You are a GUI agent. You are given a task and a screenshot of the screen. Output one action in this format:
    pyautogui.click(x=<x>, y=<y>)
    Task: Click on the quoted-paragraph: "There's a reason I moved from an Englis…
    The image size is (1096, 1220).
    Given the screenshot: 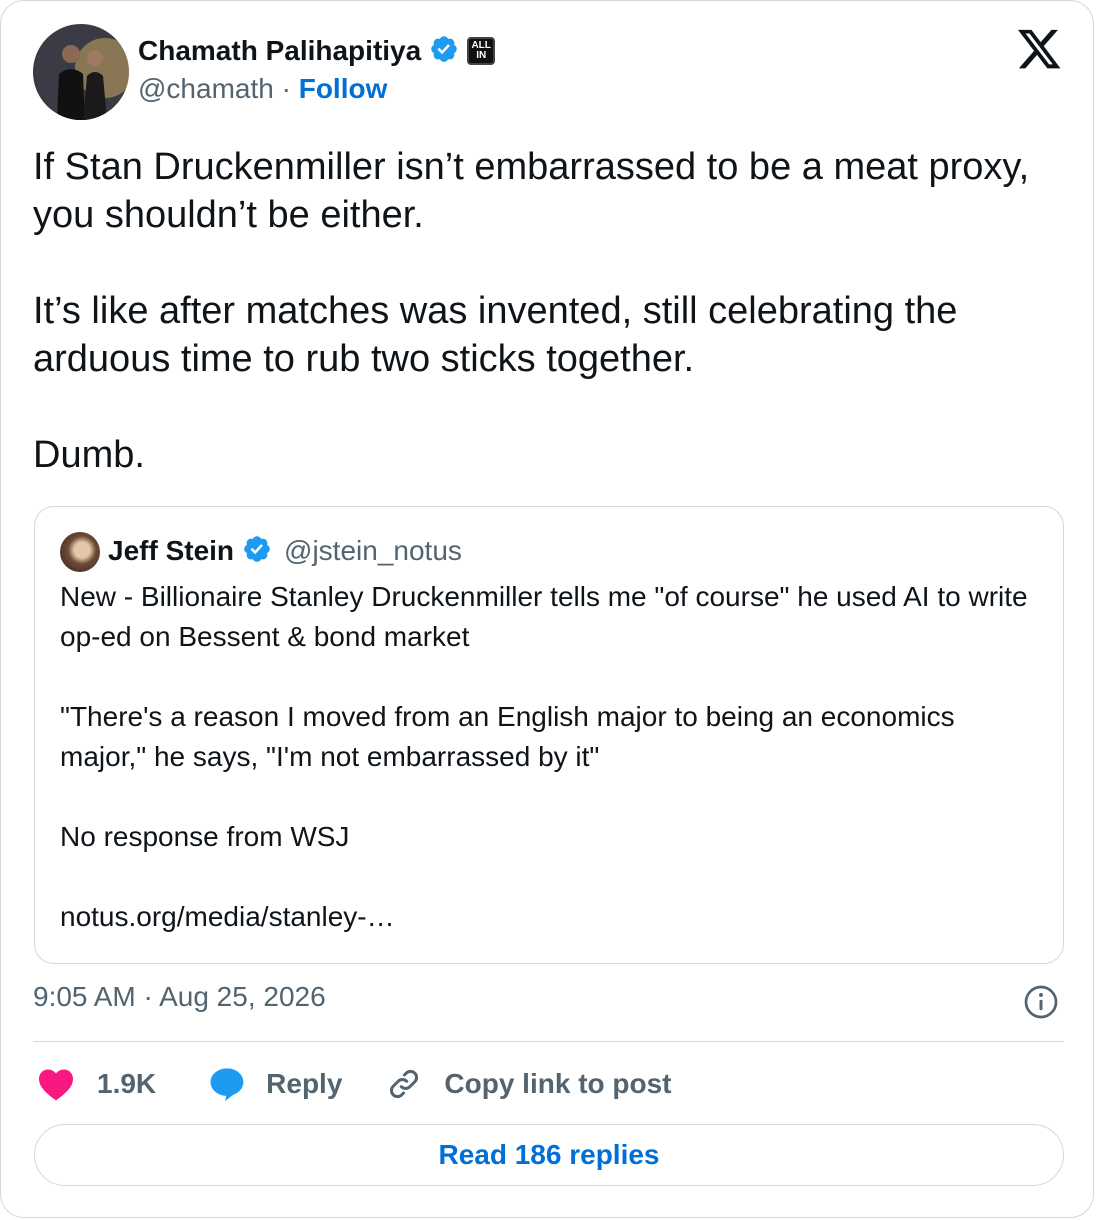 What is the action you would take?
    pyautogui.click(x=507, y=736)
    